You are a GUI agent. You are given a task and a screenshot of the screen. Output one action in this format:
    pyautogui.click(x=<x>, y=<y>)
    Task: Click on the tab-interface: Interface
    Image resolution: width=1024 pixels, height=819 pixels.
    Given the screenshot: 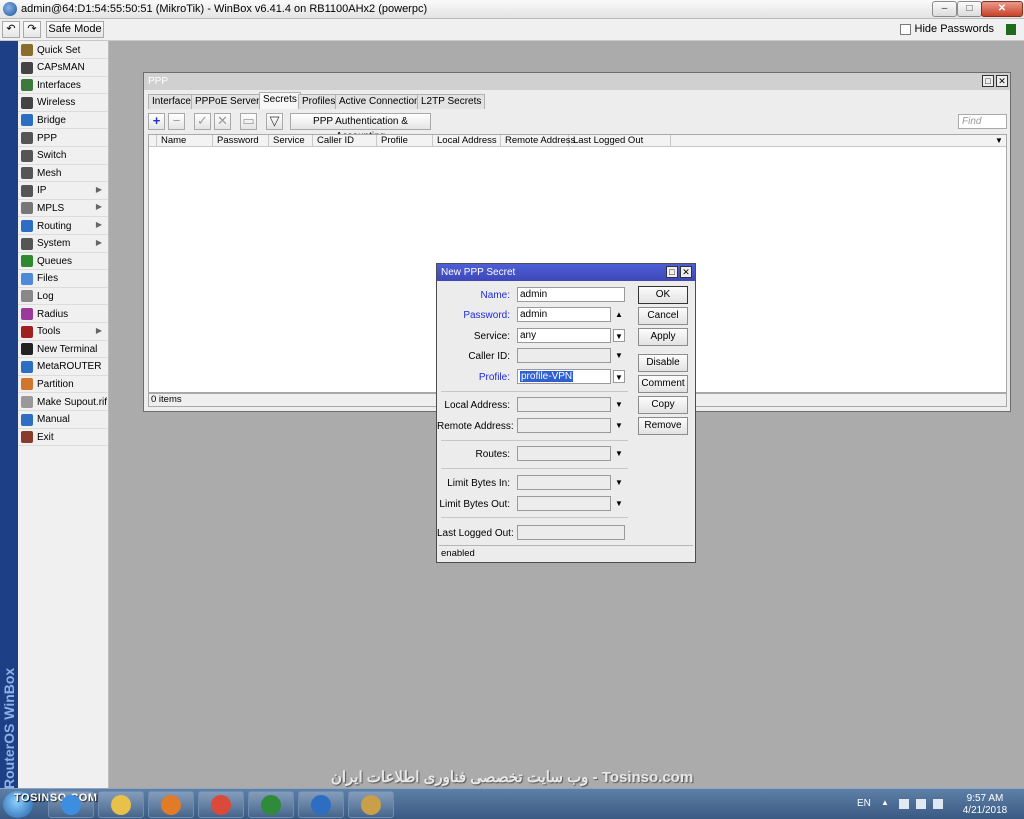 What is the action you would take?
    pyautogui.click(x=171, y=101)
    